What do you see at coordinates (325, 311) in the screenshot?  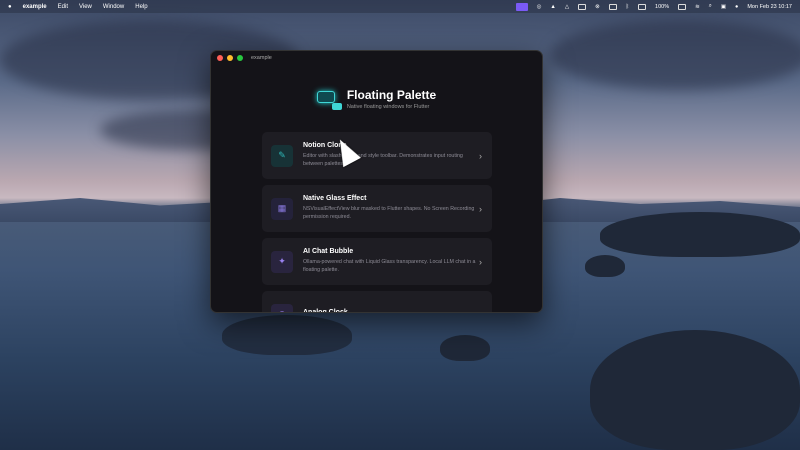 I see `card-title: Analog Clock` at bounding box center [325, 311].